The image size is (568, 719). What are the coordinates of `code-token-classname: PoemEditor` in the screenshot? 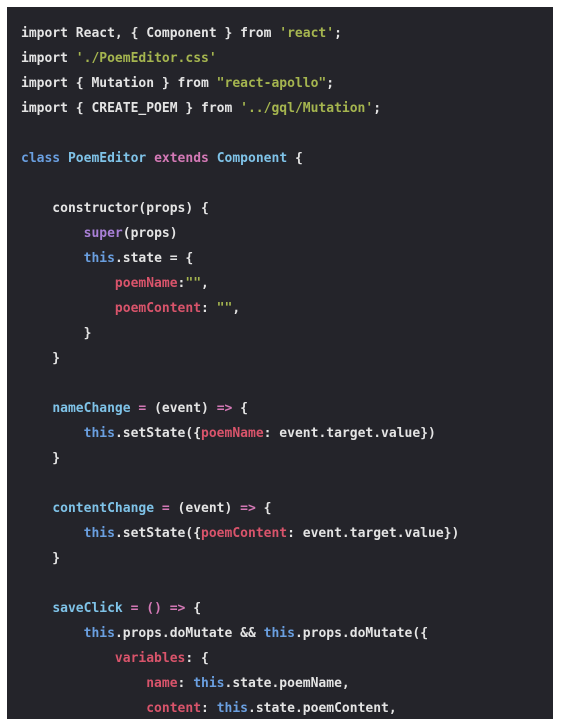 It's located at (107, 158).